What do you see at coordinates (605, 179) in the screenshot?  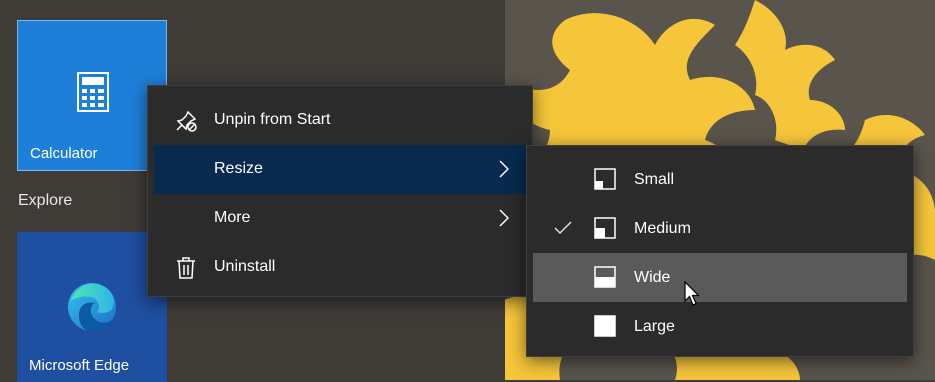 I see `tile-size-small-icon` at bounding box center [605, 179].